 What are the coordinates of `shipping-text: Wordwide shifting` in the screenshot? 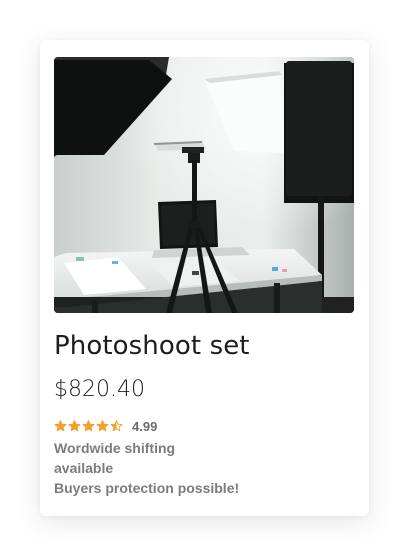 It's located at (115, 448).